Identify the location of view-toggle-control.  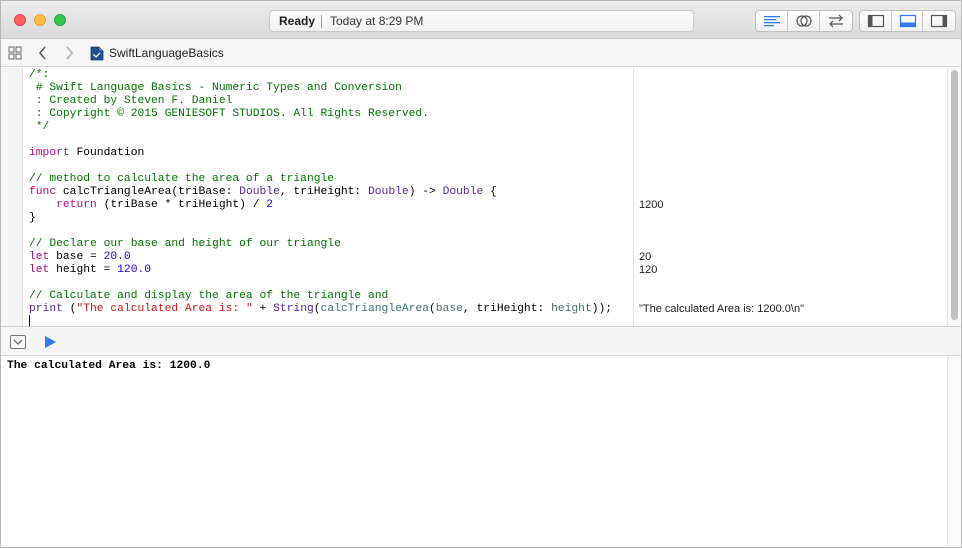
(907, 21).